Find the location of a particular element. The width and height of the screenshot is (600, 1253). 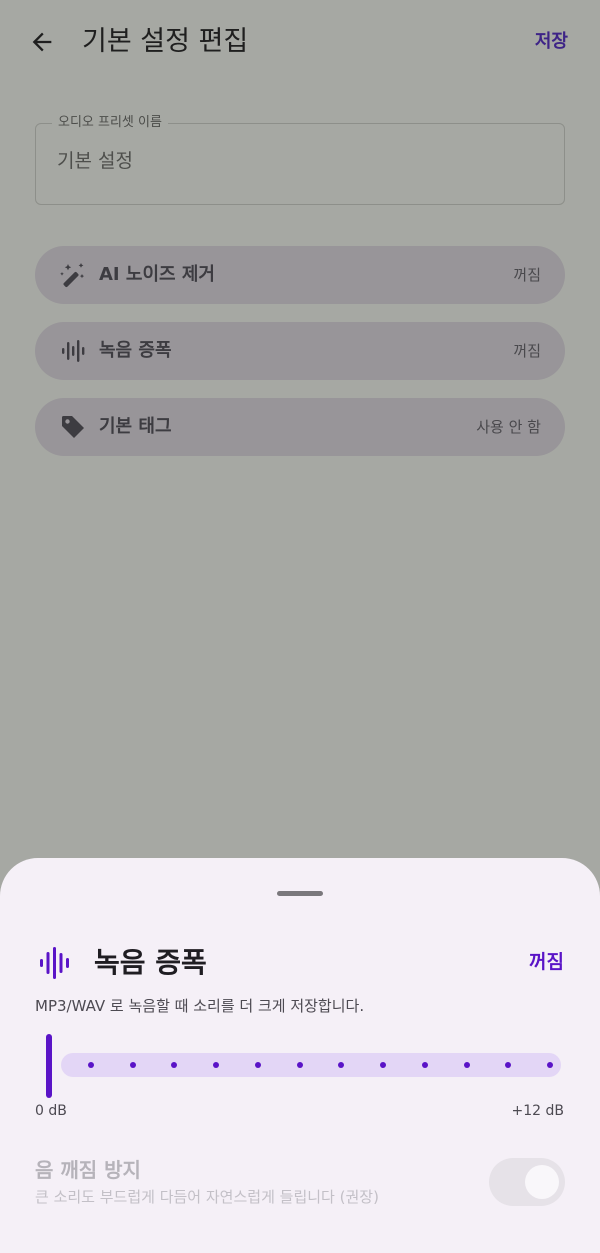

clip-prevention-toggle is located at coordinates (527, 1182).